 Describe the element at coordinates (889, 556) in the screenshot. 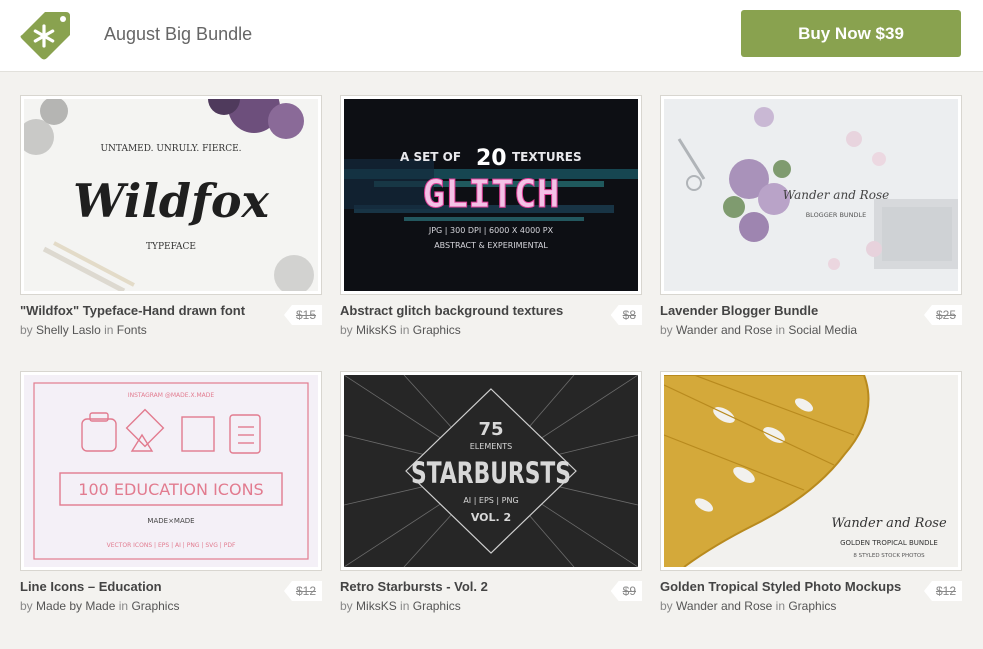

I see `thumb-caption: 8 STYLED STOCK PHOTOS` at that location.